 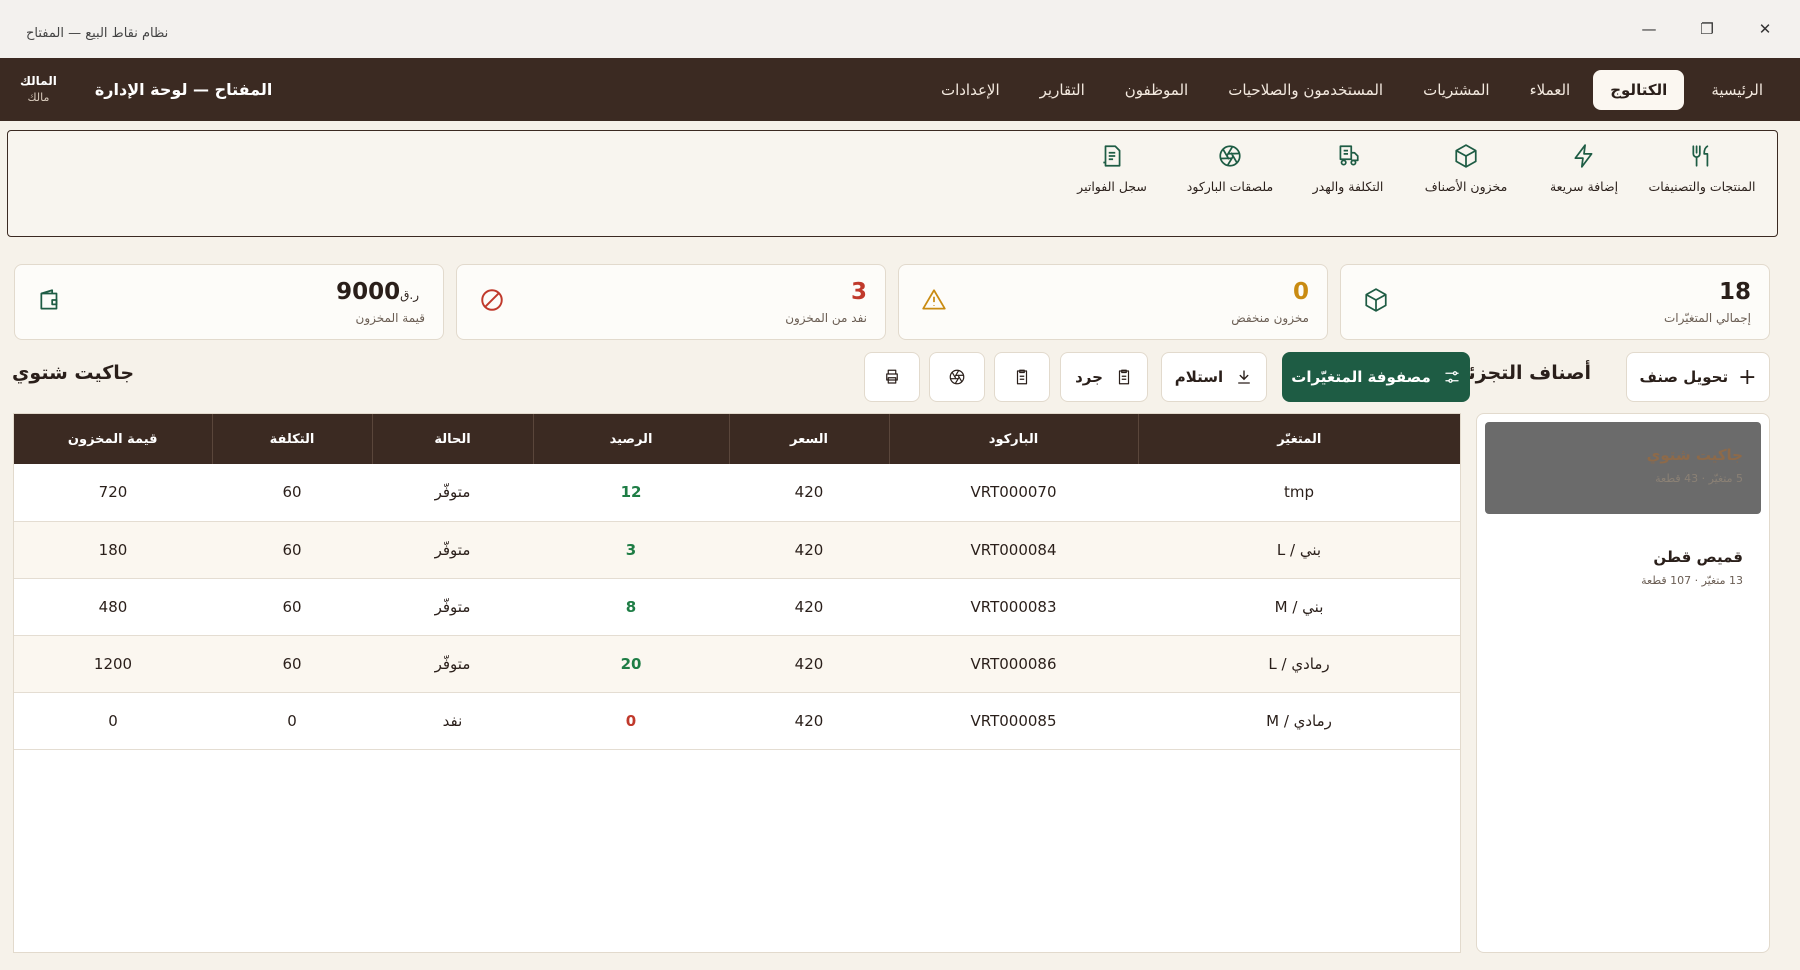 I want to click on cell-balance: 3, so click(x=631, y=550).